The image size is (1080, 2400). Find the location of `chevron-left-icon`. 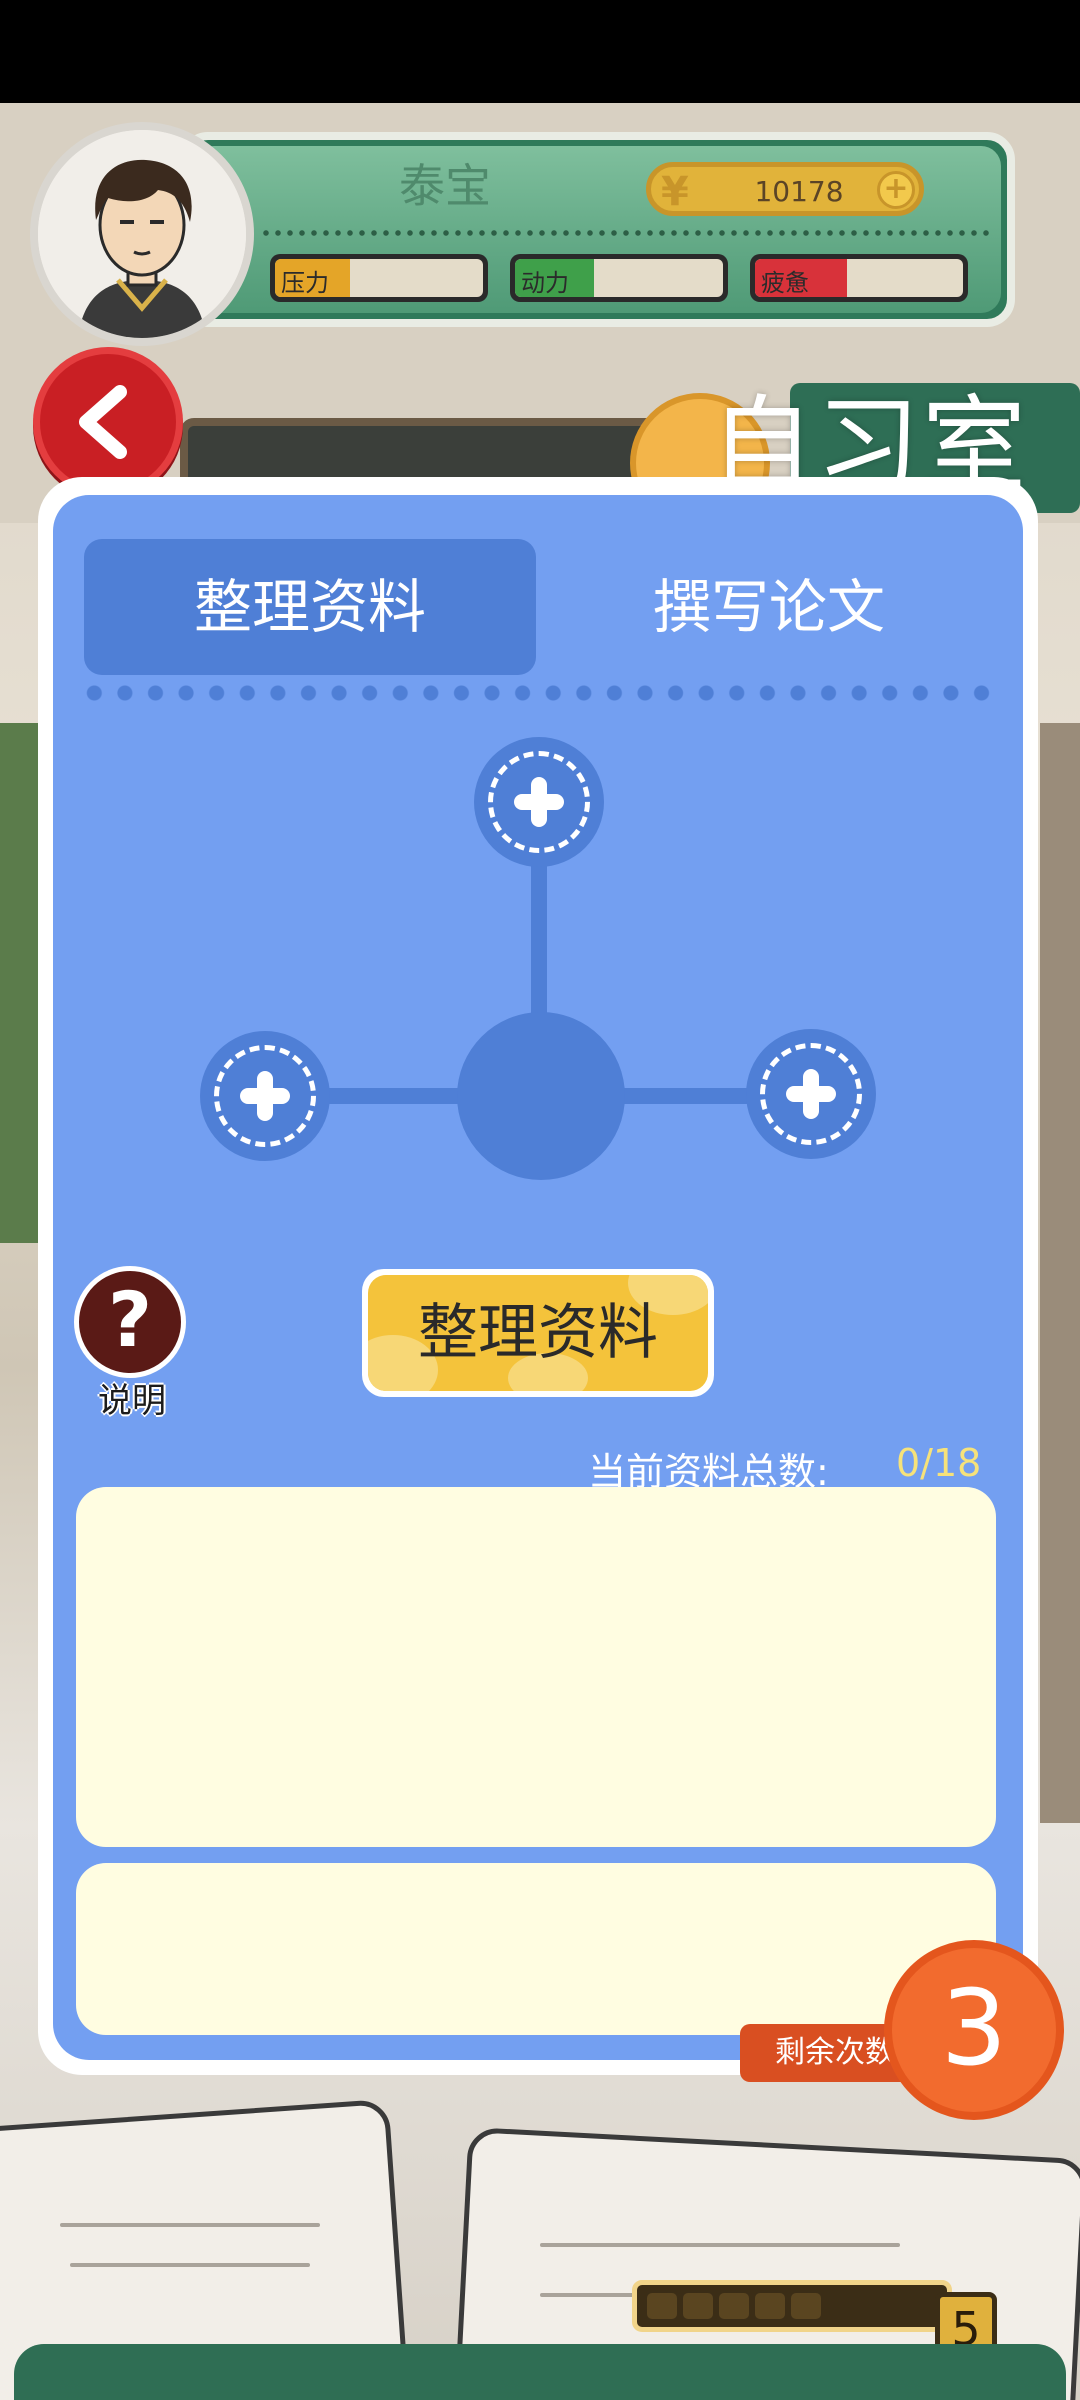

chevron-left-icon is located at coordinates (103, 422).